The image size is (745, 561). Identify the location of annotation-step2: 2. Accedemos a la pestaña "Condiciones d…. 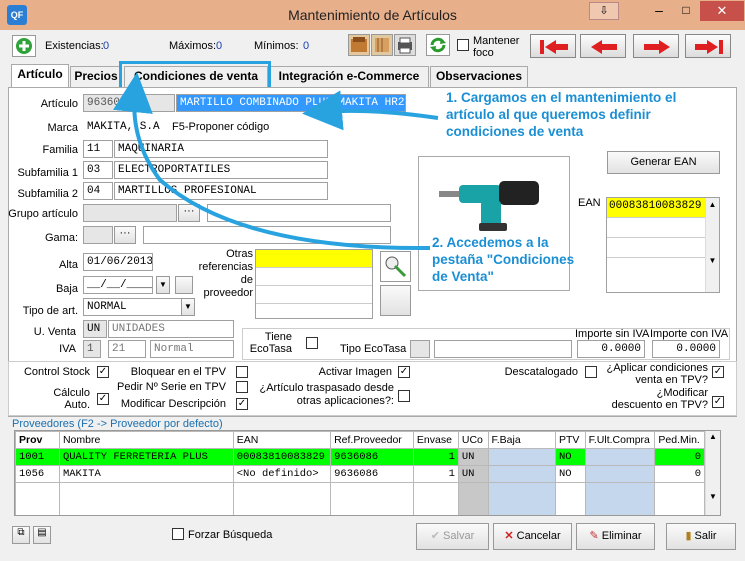
(503, 259).